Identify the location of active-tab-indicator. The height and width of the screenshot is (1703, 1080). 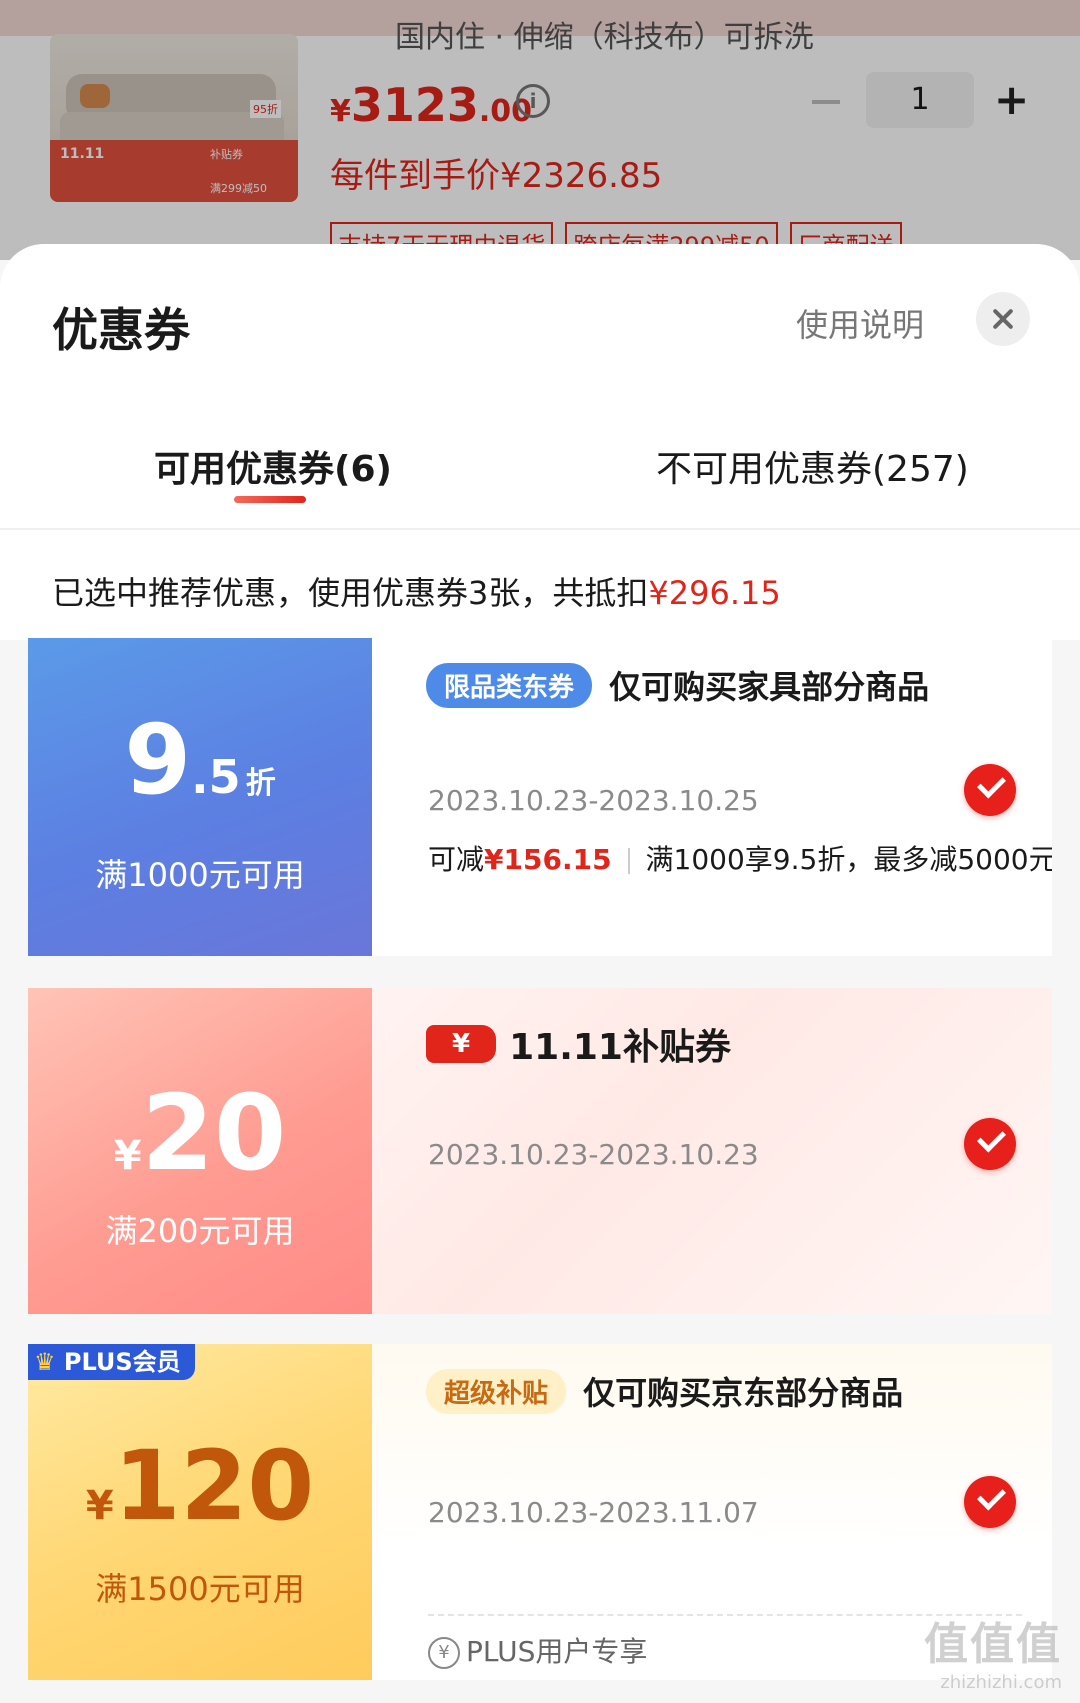
(270, 499).